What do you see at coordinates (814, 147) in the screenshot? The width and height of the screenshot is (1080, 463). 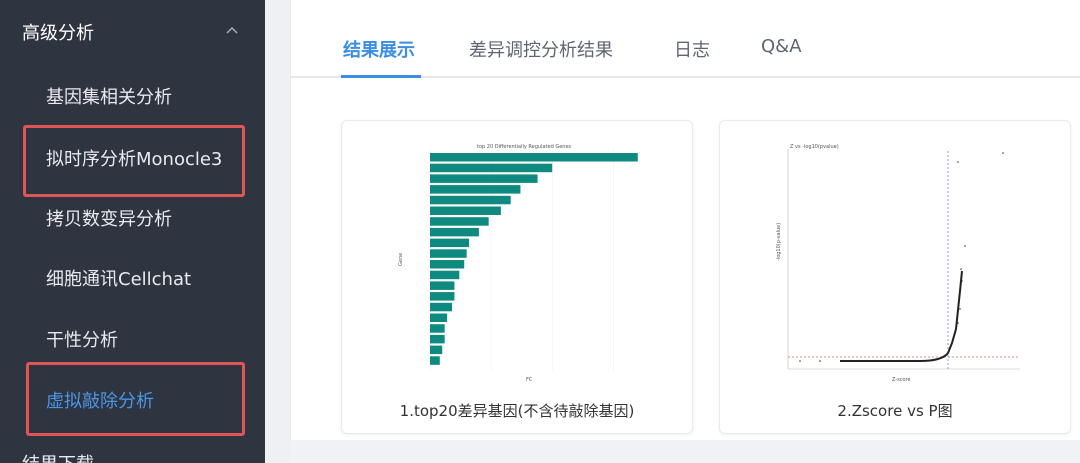 I see `chart-title: Z vs -log10(pvalue)` at bounding box center [814, 147].